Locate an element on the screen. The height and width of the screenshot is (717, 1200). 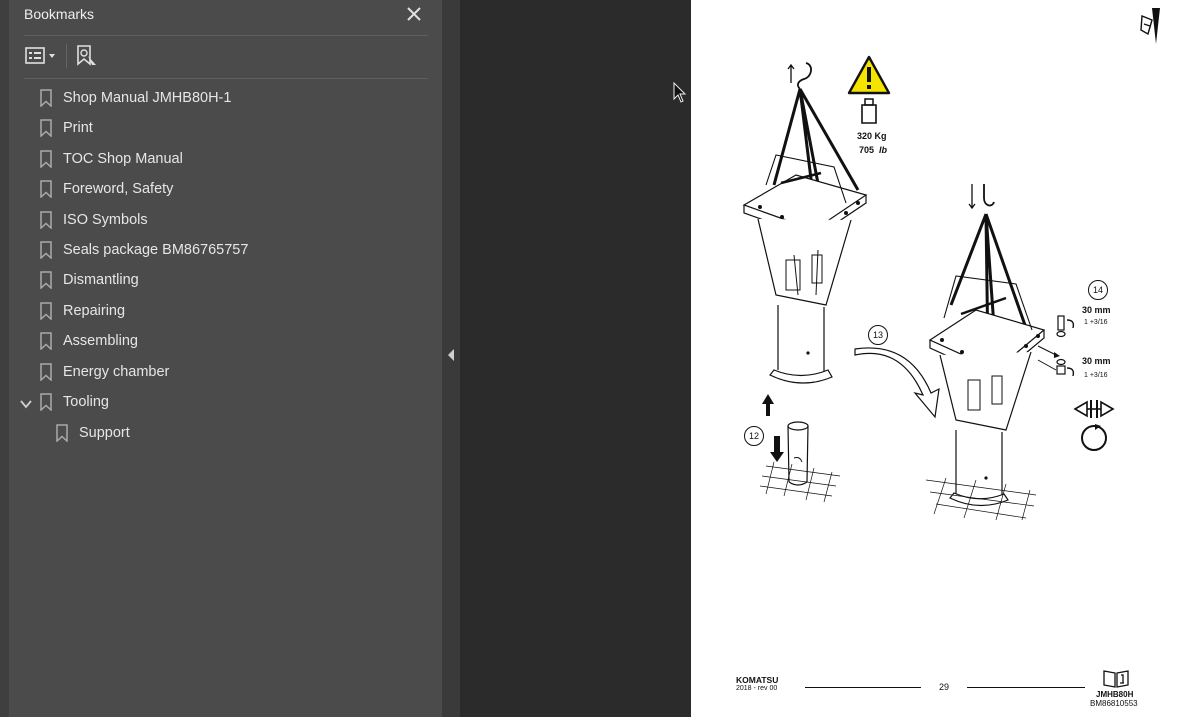
footer-year-rev: 2018 - rev 00 is located at coordinates (757, 688).